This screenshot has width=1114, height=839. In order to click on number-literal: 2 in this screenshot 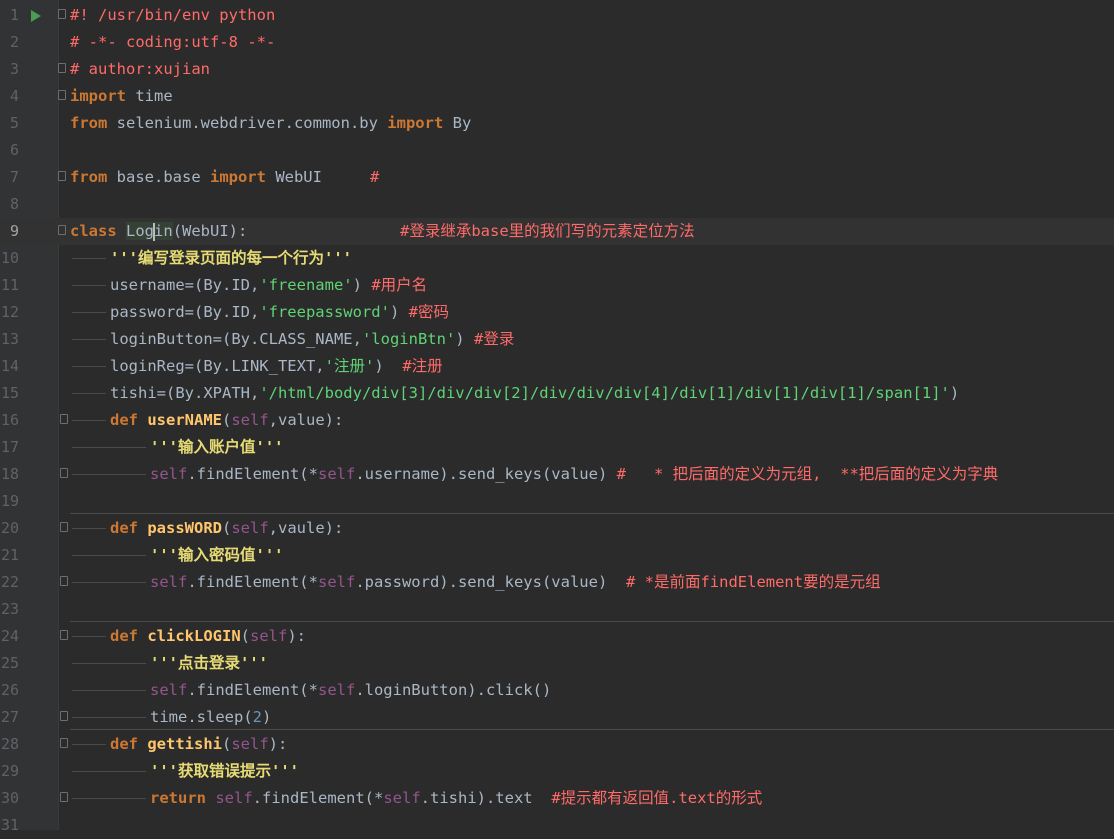, I will do `click(257, 717)`.